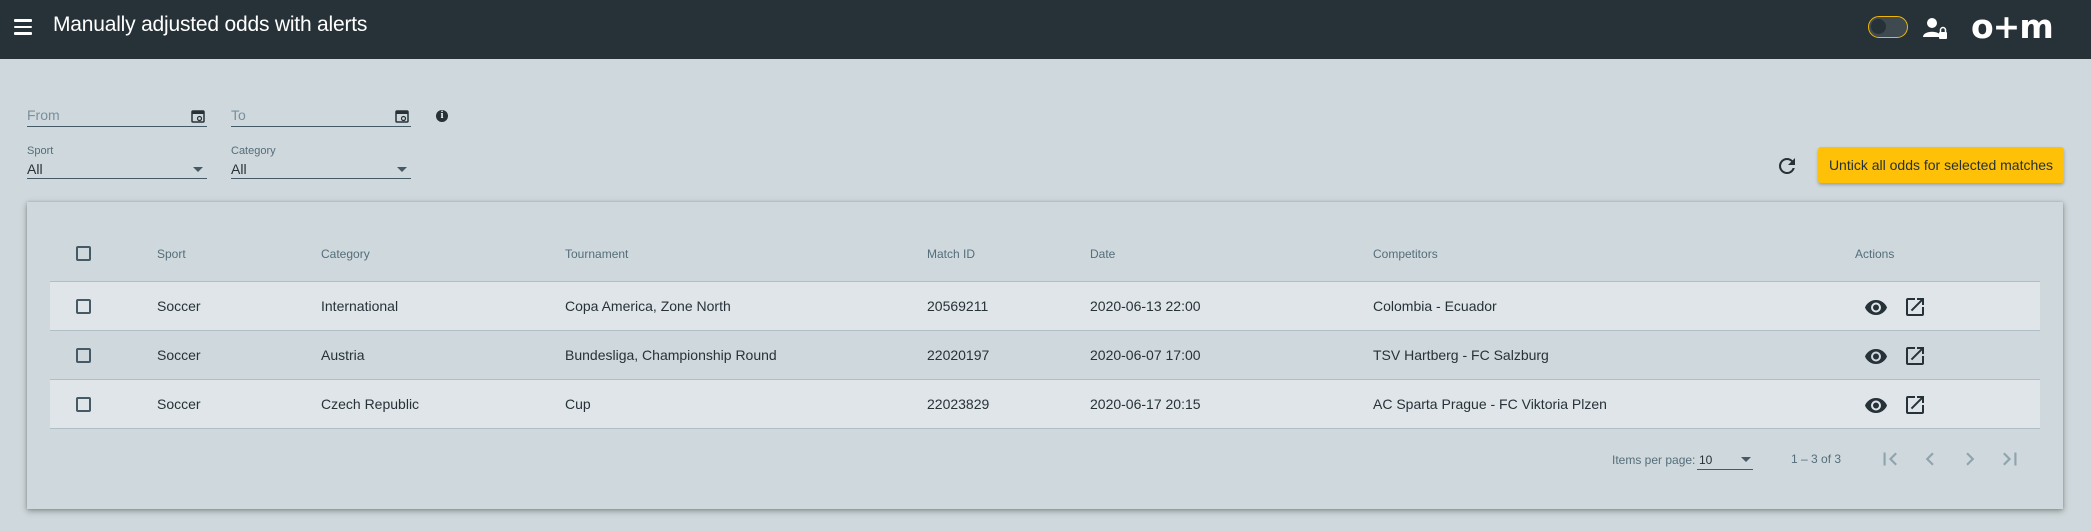 The image size is (2091, 531). Describe the element at coordinates (40, 151) in the screenshot. I see `sport-select-label: Sport` at that location.